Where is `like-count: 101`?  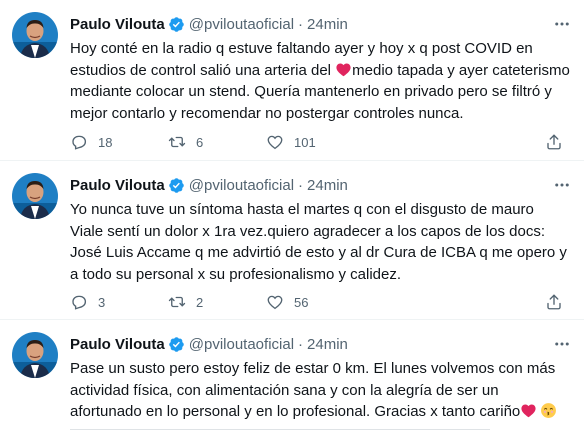
like-count: 101 is located at coordinates (305, 142).